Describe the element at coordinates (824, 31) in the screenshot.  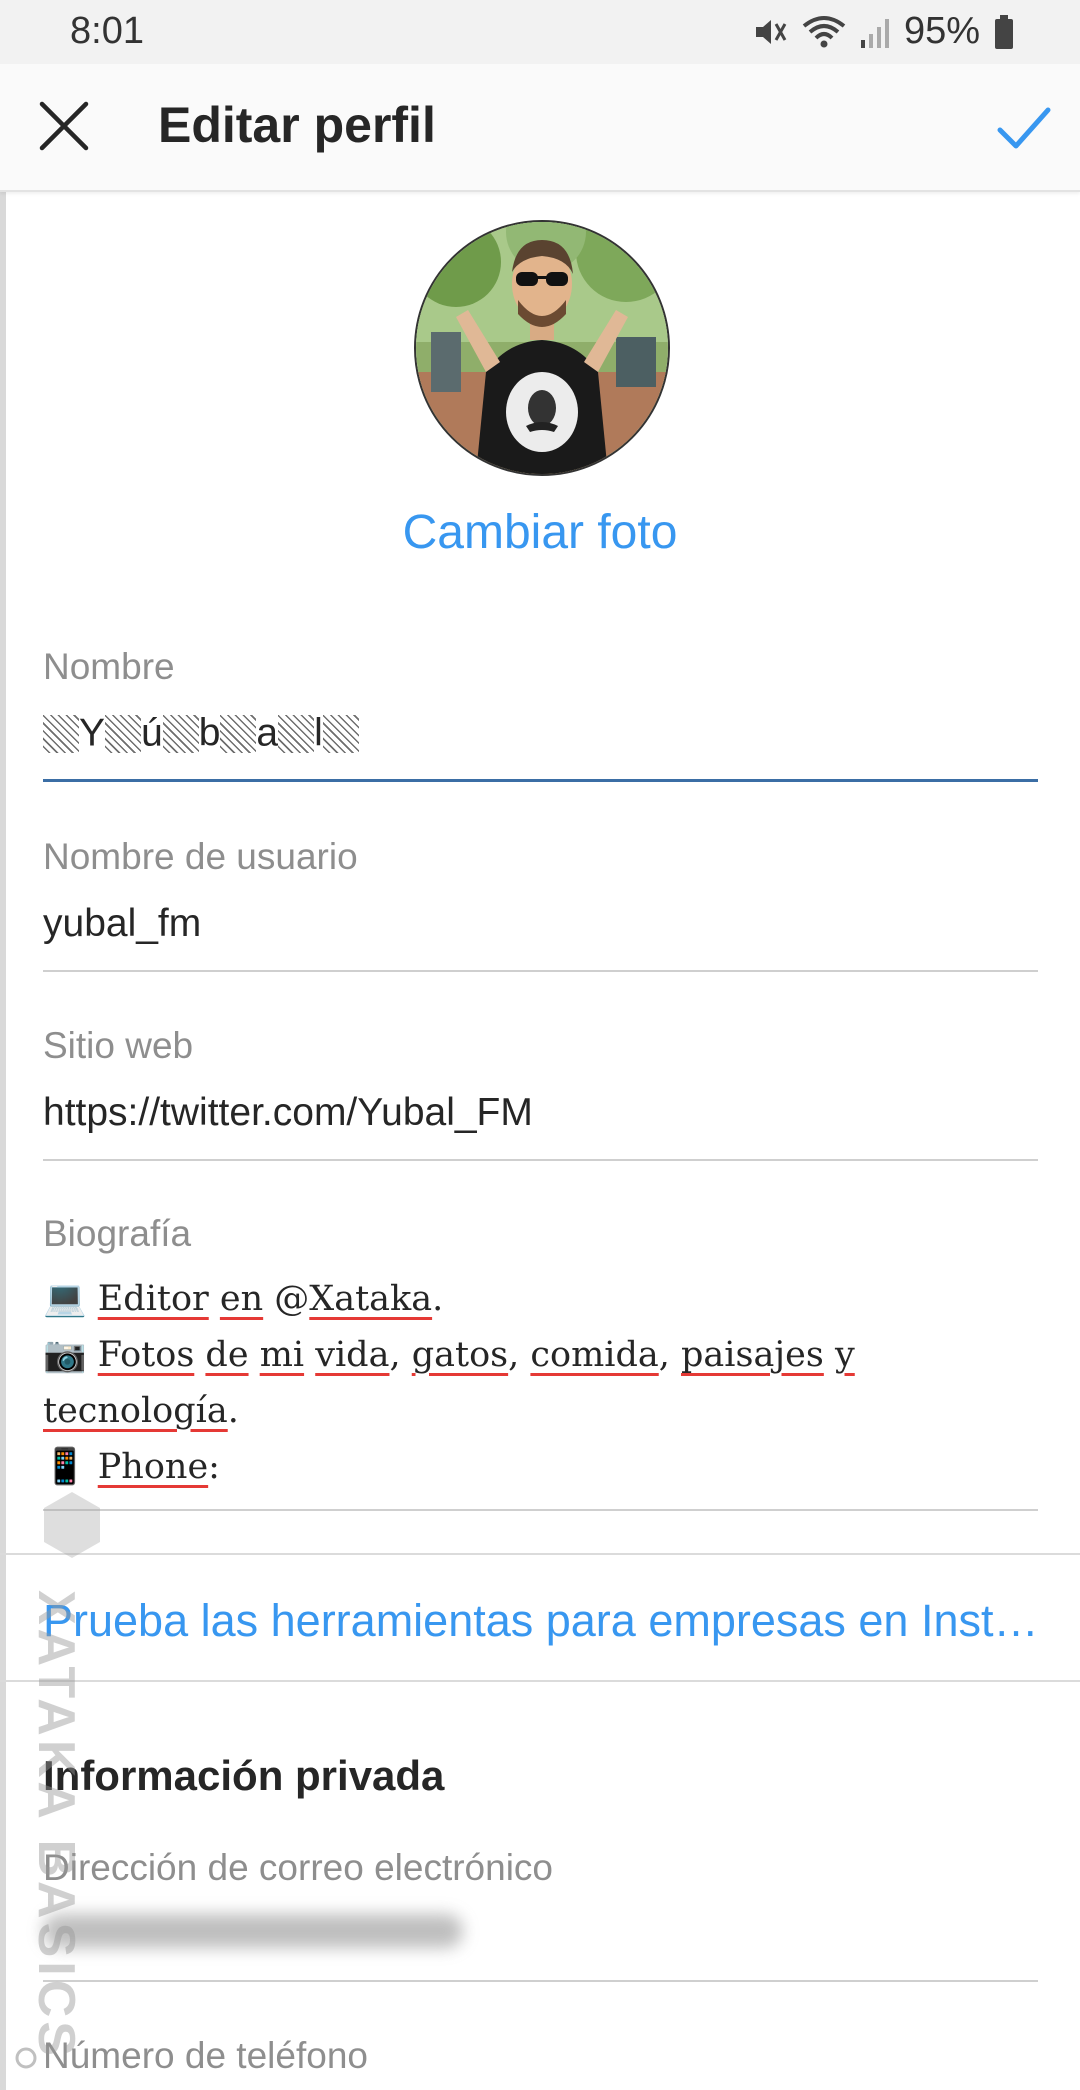
I see `wifi-icon` at that location.